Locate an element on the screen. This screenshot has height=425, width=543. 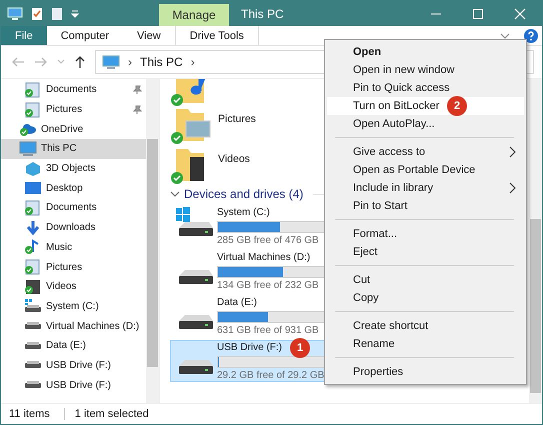
nav-item: Virtual Machines (D:) is located at coordinates (73, 326).